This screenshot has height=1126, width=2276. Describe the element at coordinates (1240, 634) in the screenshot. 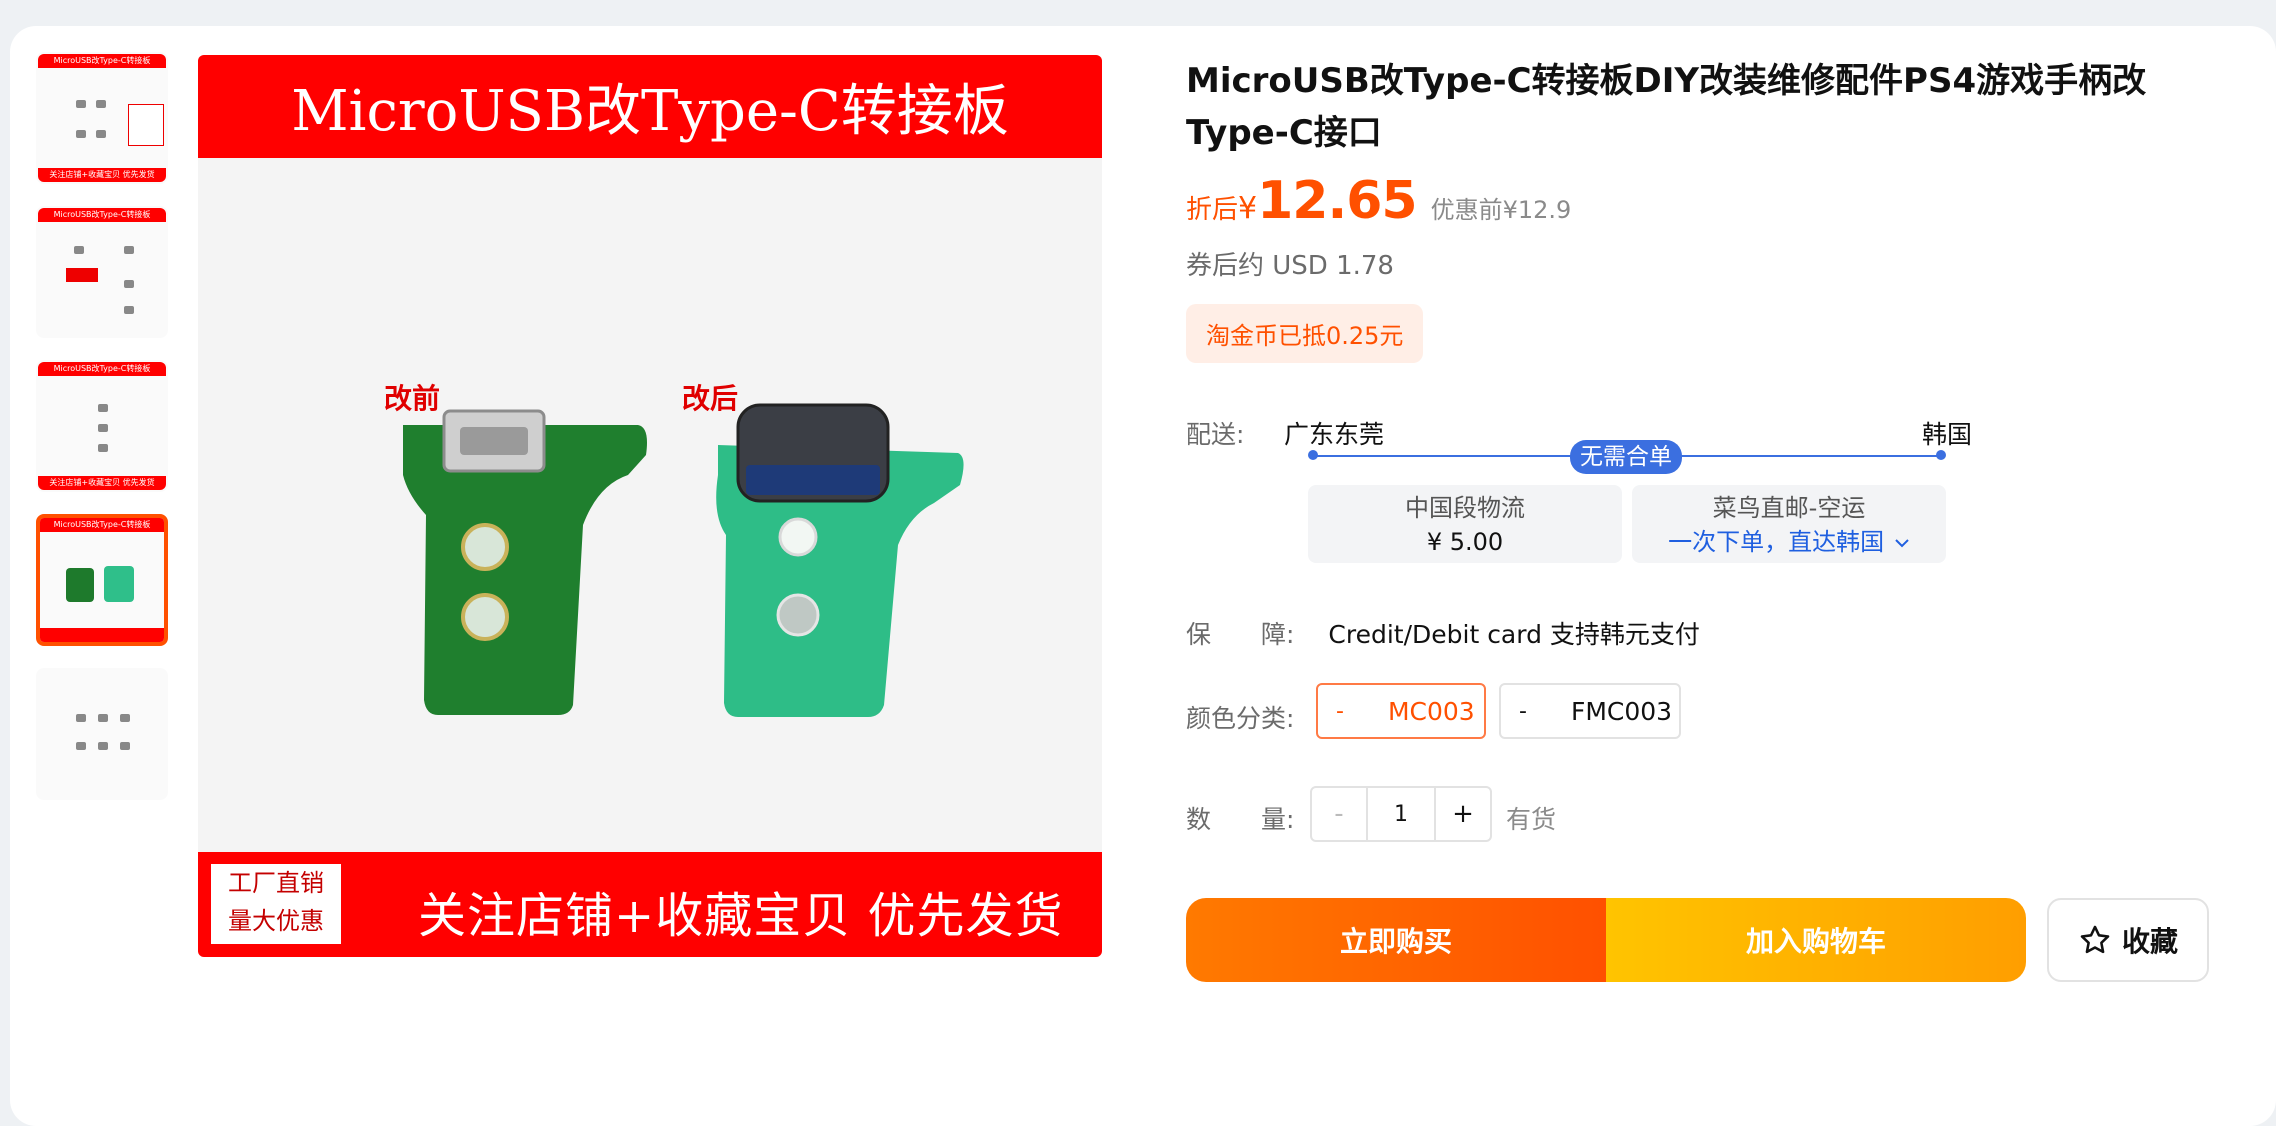

I see `guarantee-label: 保 障:` at that location.